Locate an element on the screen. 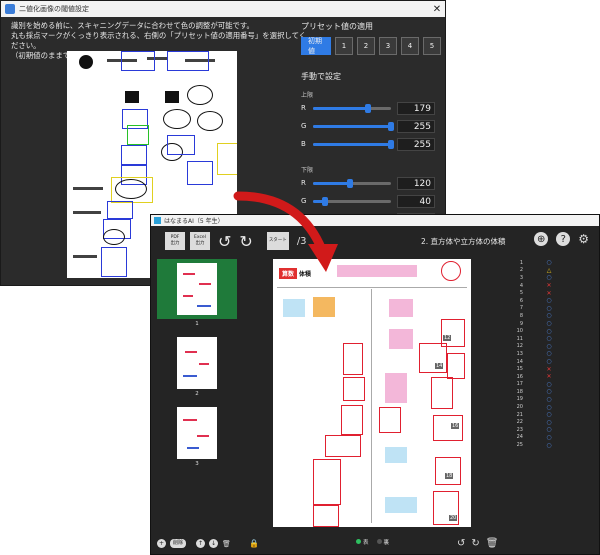 This screenshot has width=600, height=555. lower-r-slider is located at coordinates (352, 183).